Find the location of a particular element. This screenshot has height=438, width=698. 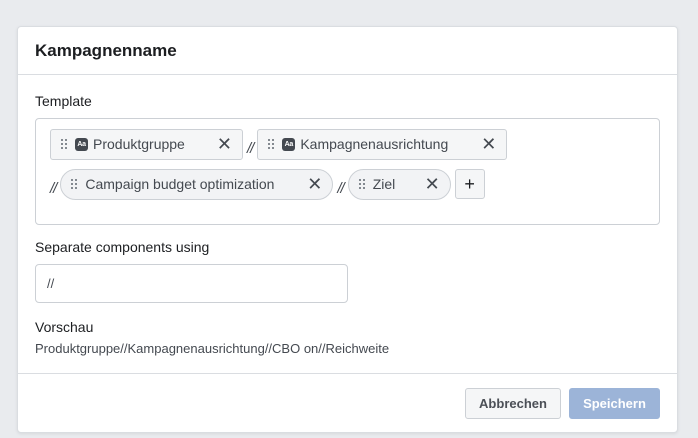

cancel-button: Abbrechen is located at coordinates (513, 403).